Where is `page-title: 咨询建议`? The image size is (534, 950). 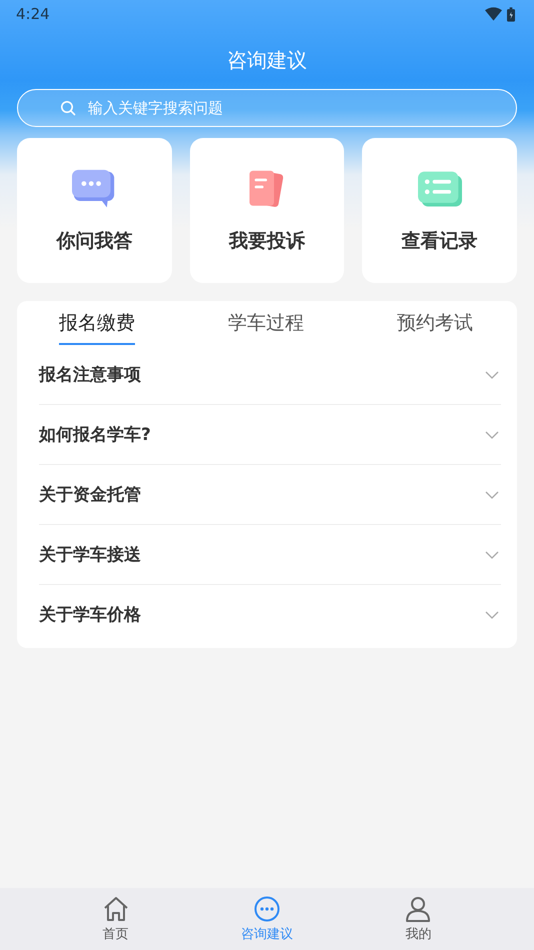 page-title: 咨询建议 is located at coordinates (267, 60).